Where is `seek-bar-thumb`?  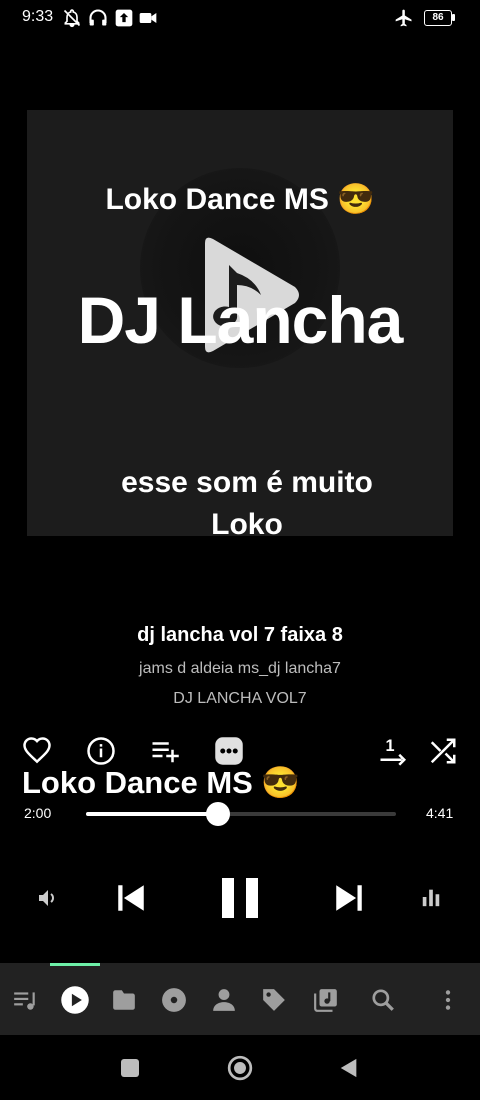
seek-bar-thumb is located at coordinates (218, 814).